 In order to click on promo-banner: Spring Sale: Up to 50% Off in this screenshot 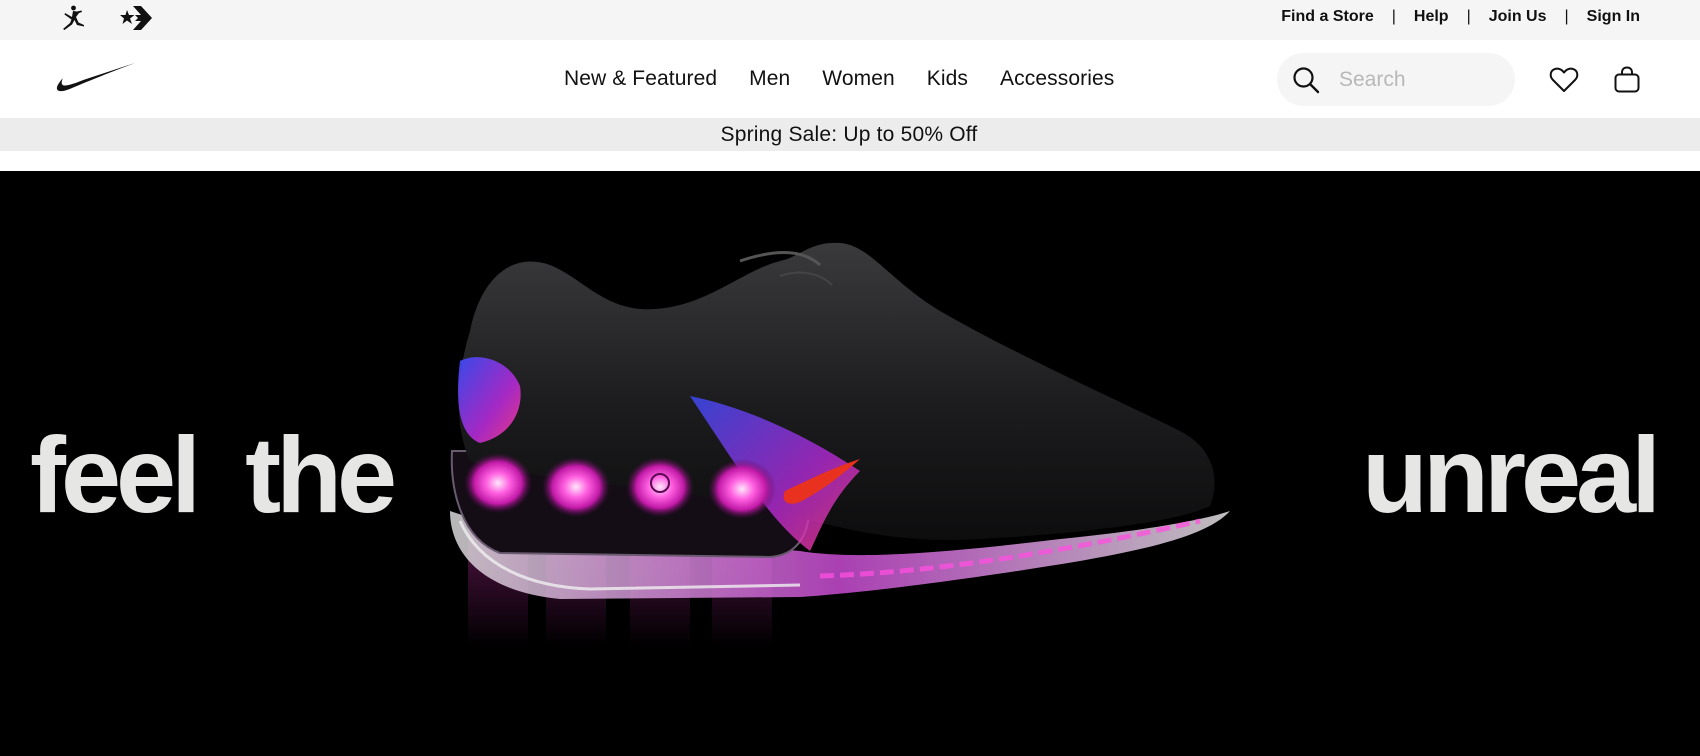, I will do `click(850, 134)`.